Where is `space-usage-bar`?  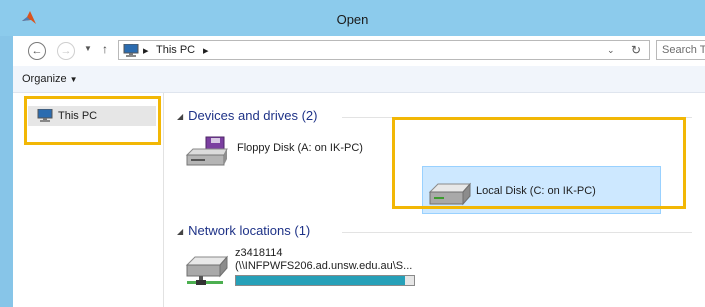 space-usage-bar is located at coordinates (325, 280).